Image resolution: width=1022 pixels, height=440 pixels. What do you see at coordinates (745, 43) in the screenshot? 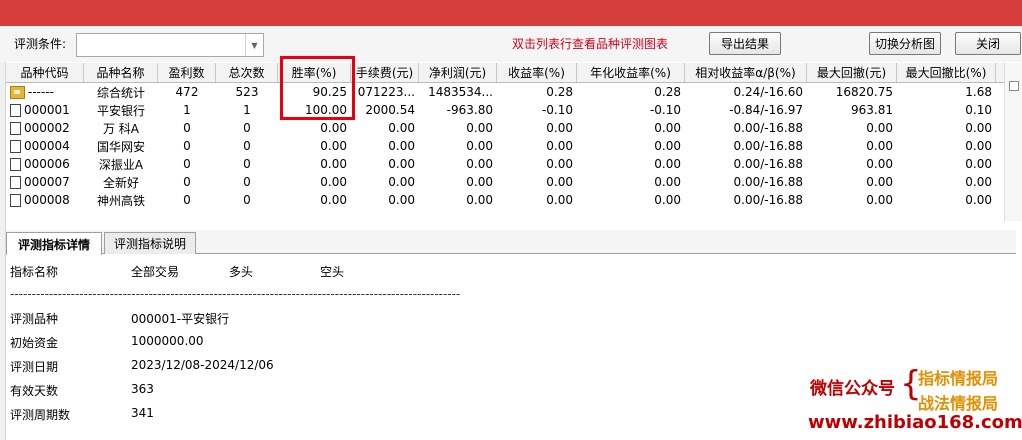
I see `export-button: 导出结果` at bounding box center [745, 43].